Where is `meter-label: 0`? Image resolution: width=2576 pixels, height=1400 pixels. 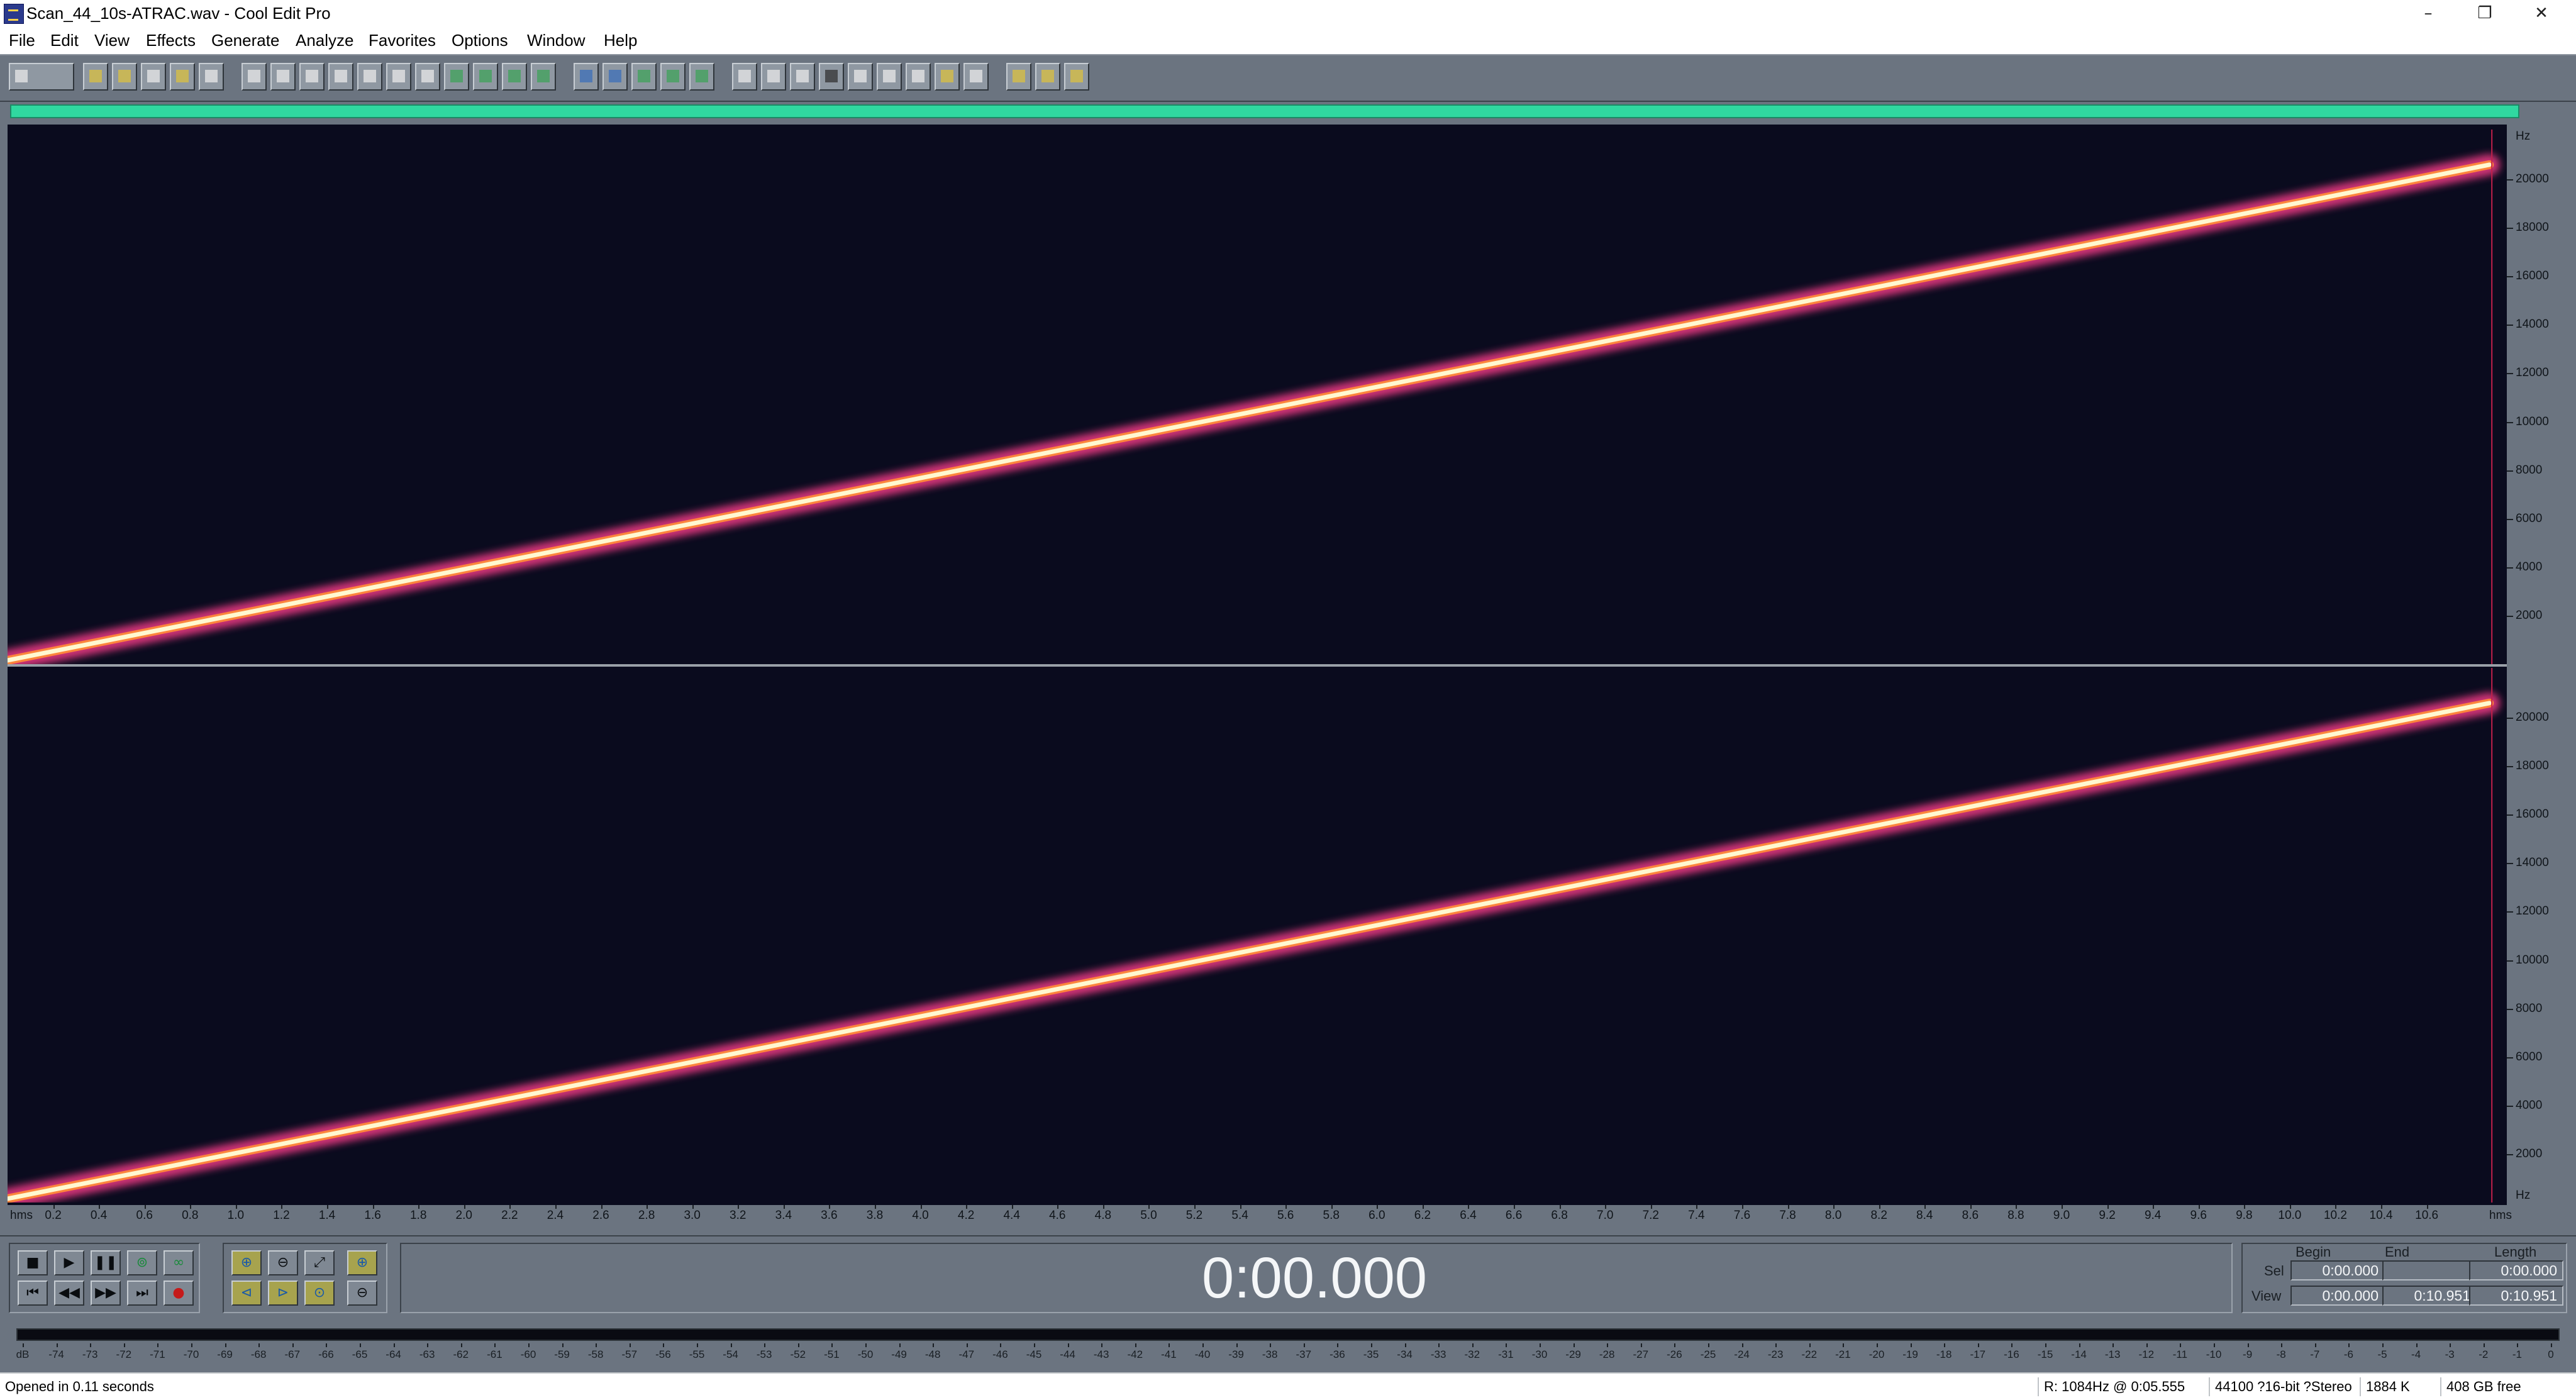 meter-label: 0 is located at coordinates (2551, 1354).